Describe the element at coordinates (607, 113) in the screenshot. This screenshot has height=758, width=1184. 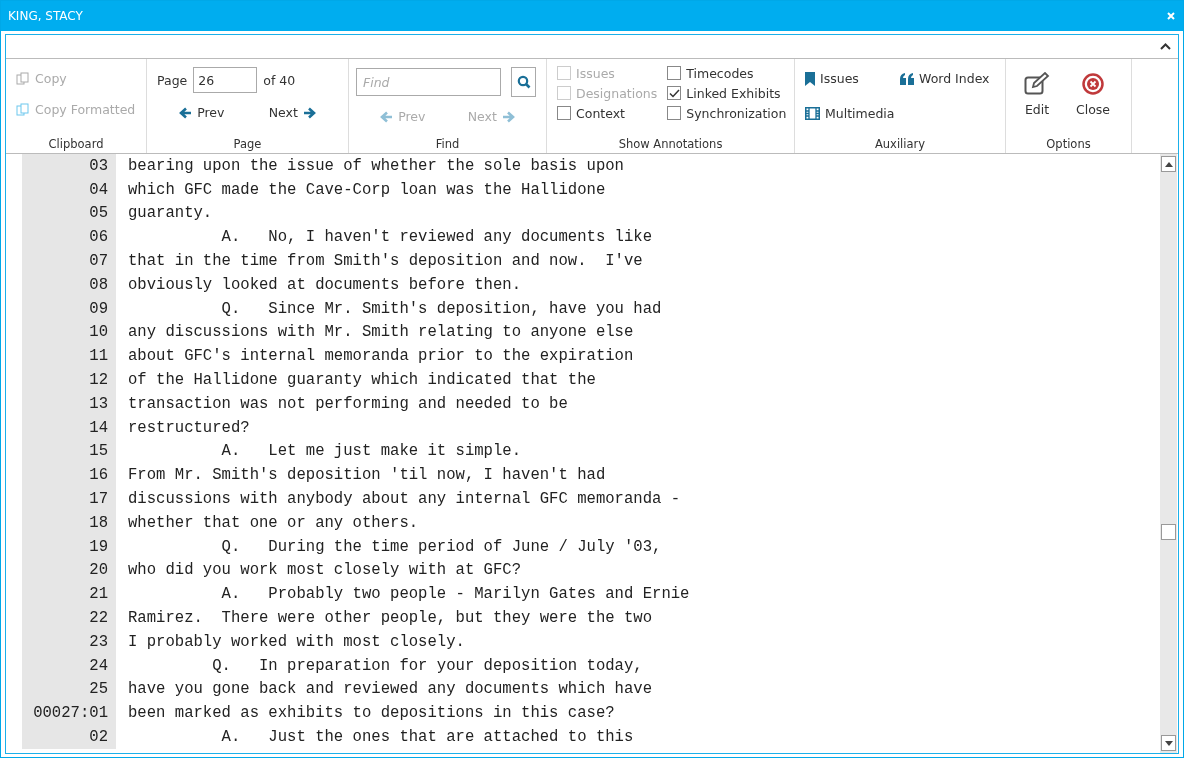
I see `annotation-checkbox: Context` at that location.